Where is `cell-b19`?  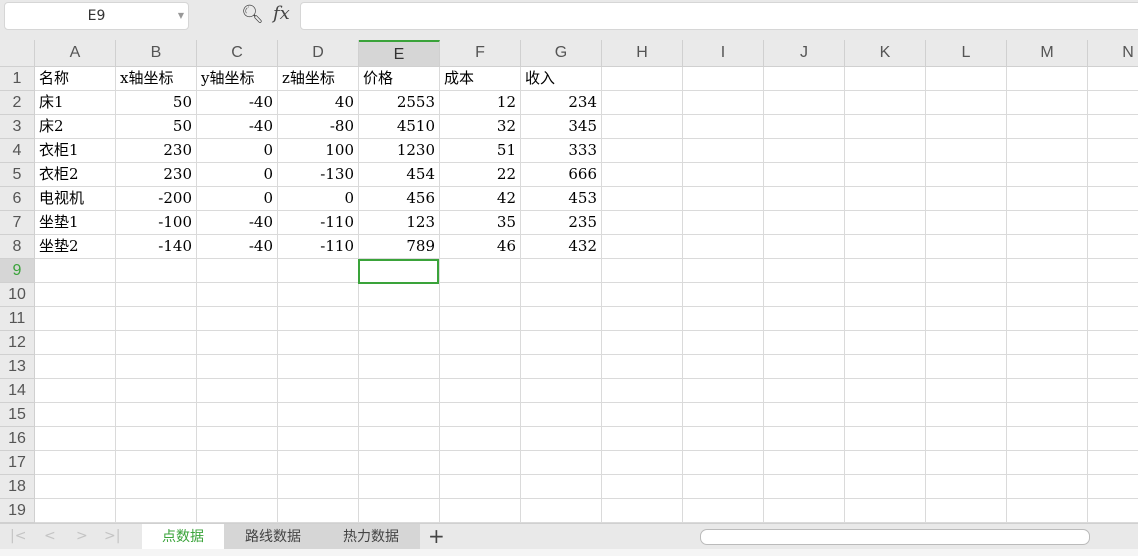 cell-b19 is located at coordinates (156, 511).